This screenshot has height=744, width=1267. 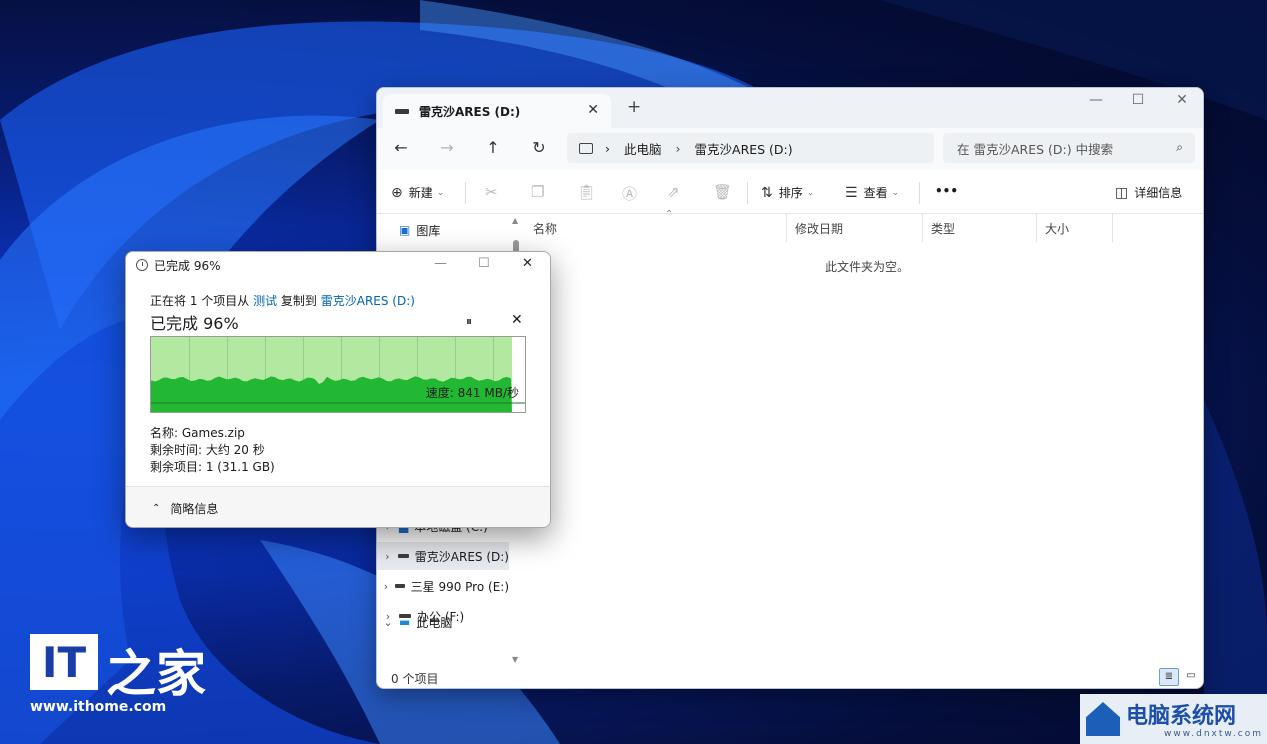 What do you see at coordinates (767, 192) in the screenshot?
I see `sort-icon: ⇅` at bounding box center [767, 192].